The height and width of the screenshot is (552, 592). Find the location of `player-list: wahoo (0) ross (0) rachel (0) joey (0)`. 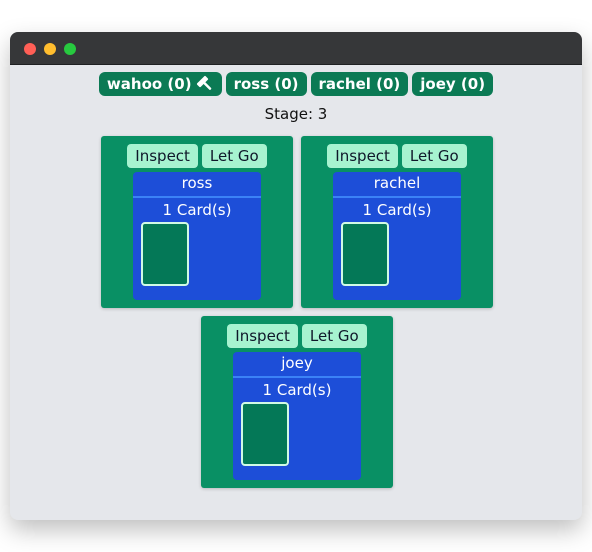

player-list: wahoo (0) ross (0) rachel (0) joey (0) is located at coordinates (296, 84).